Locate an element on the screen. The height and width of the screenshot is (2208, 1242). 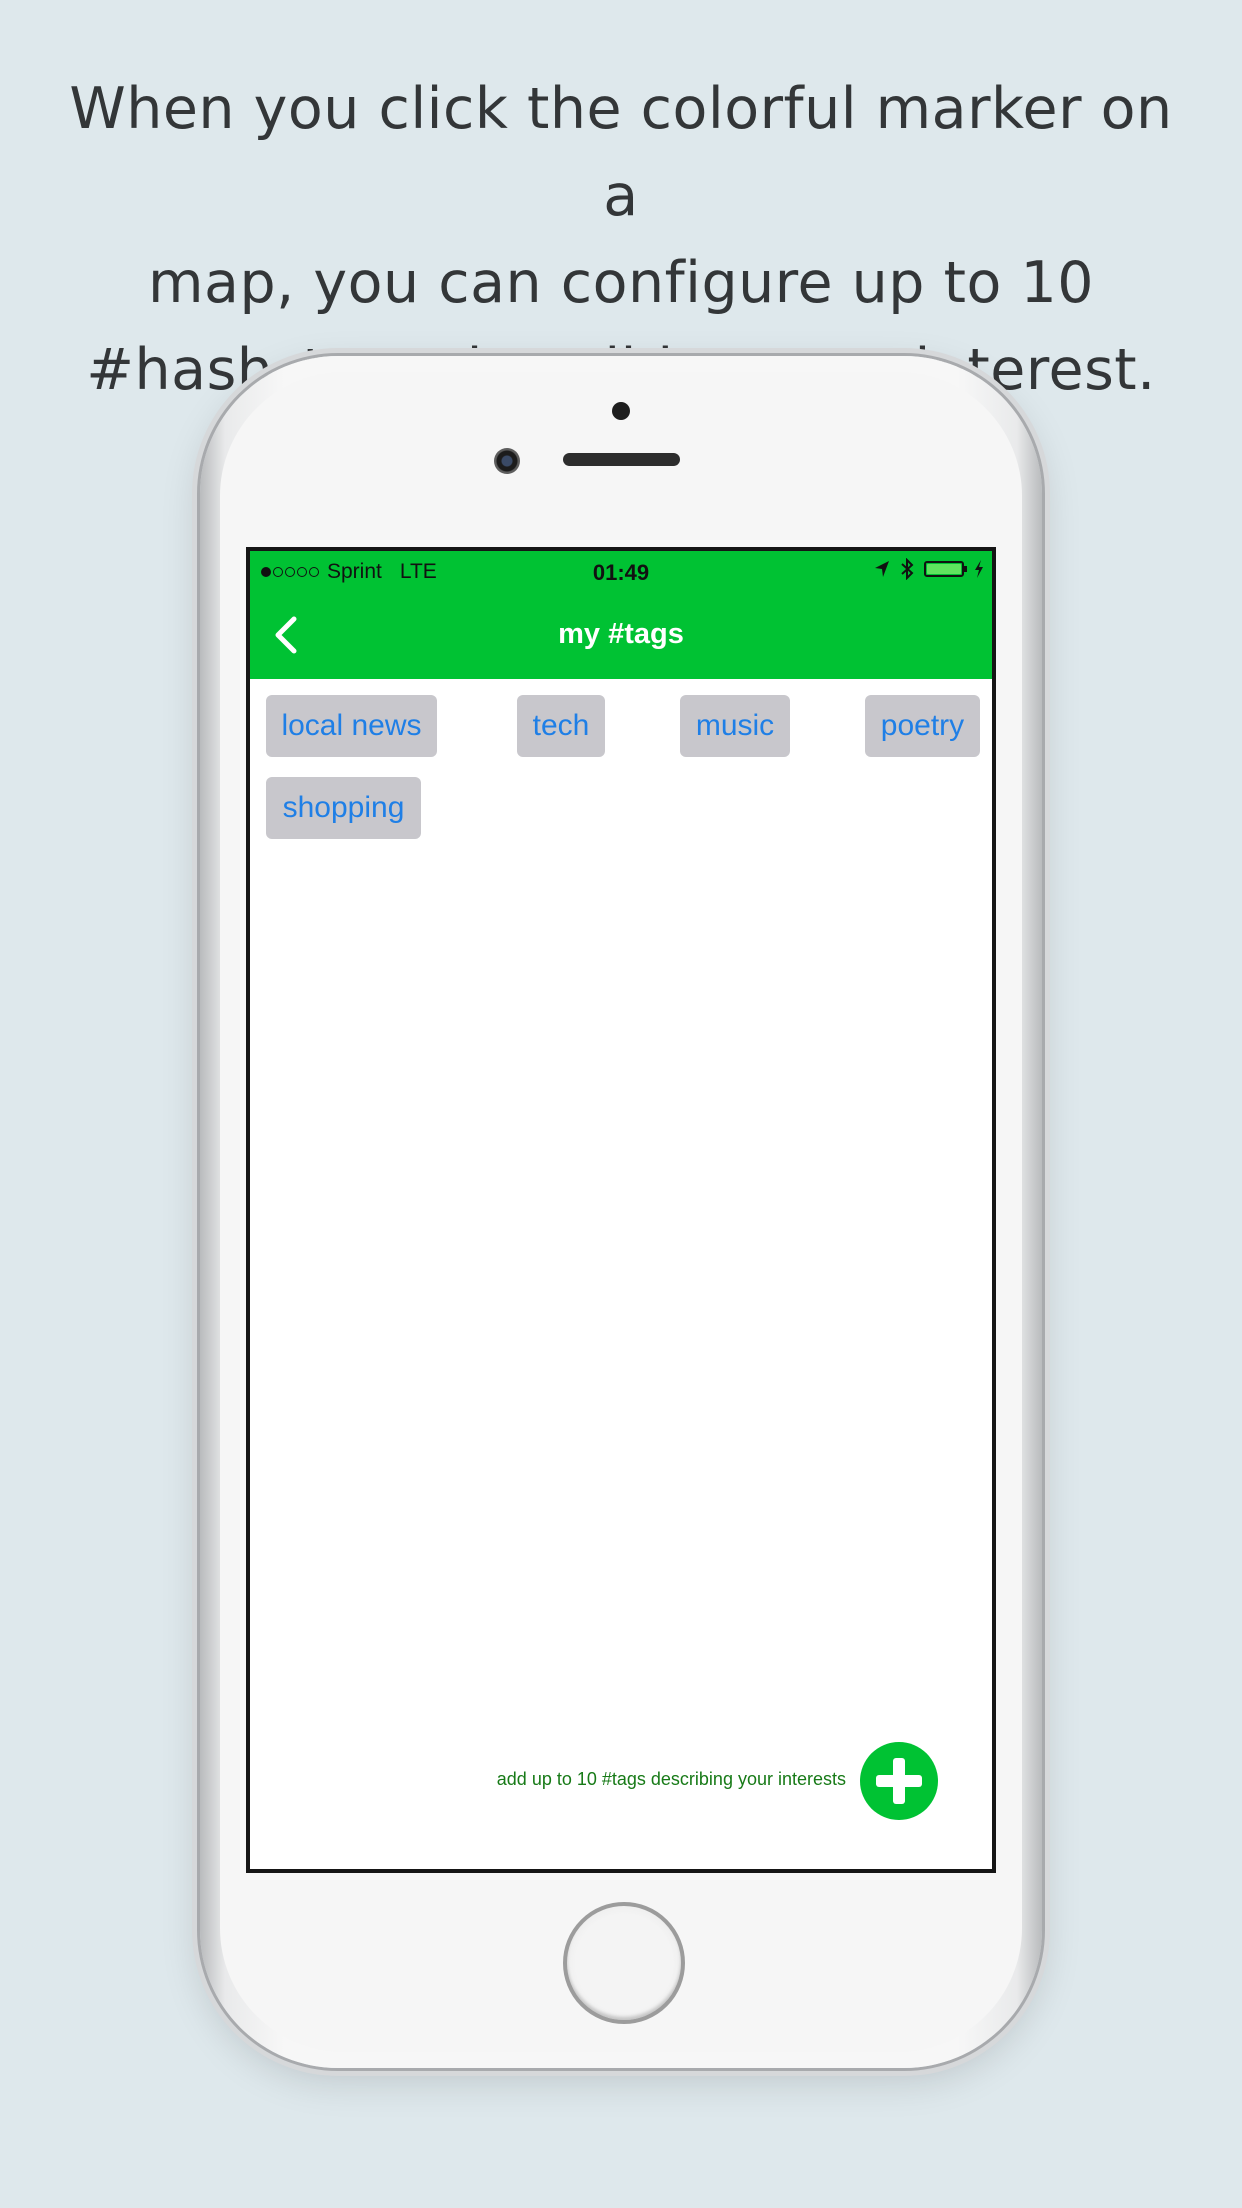
tag-chip: poetry is located at coordinates (922, 726).